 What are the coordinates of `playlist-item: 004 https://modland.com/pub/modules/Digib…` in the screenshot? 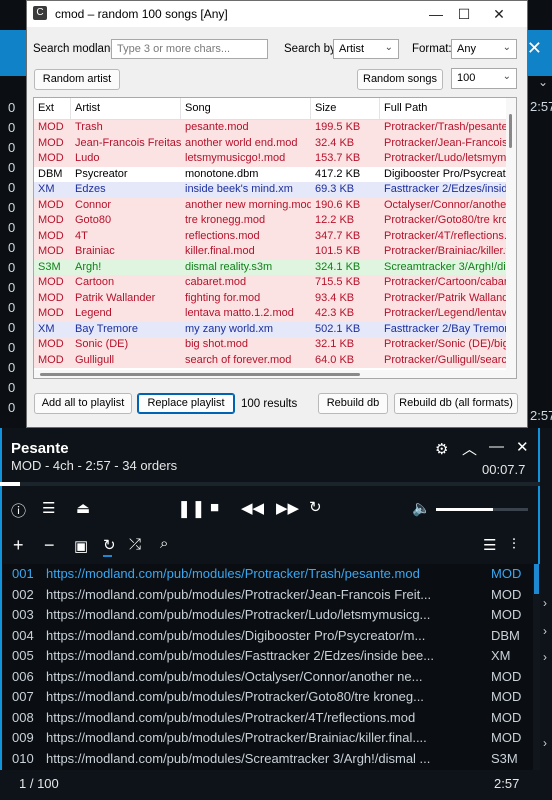 It's located at (268, 636).